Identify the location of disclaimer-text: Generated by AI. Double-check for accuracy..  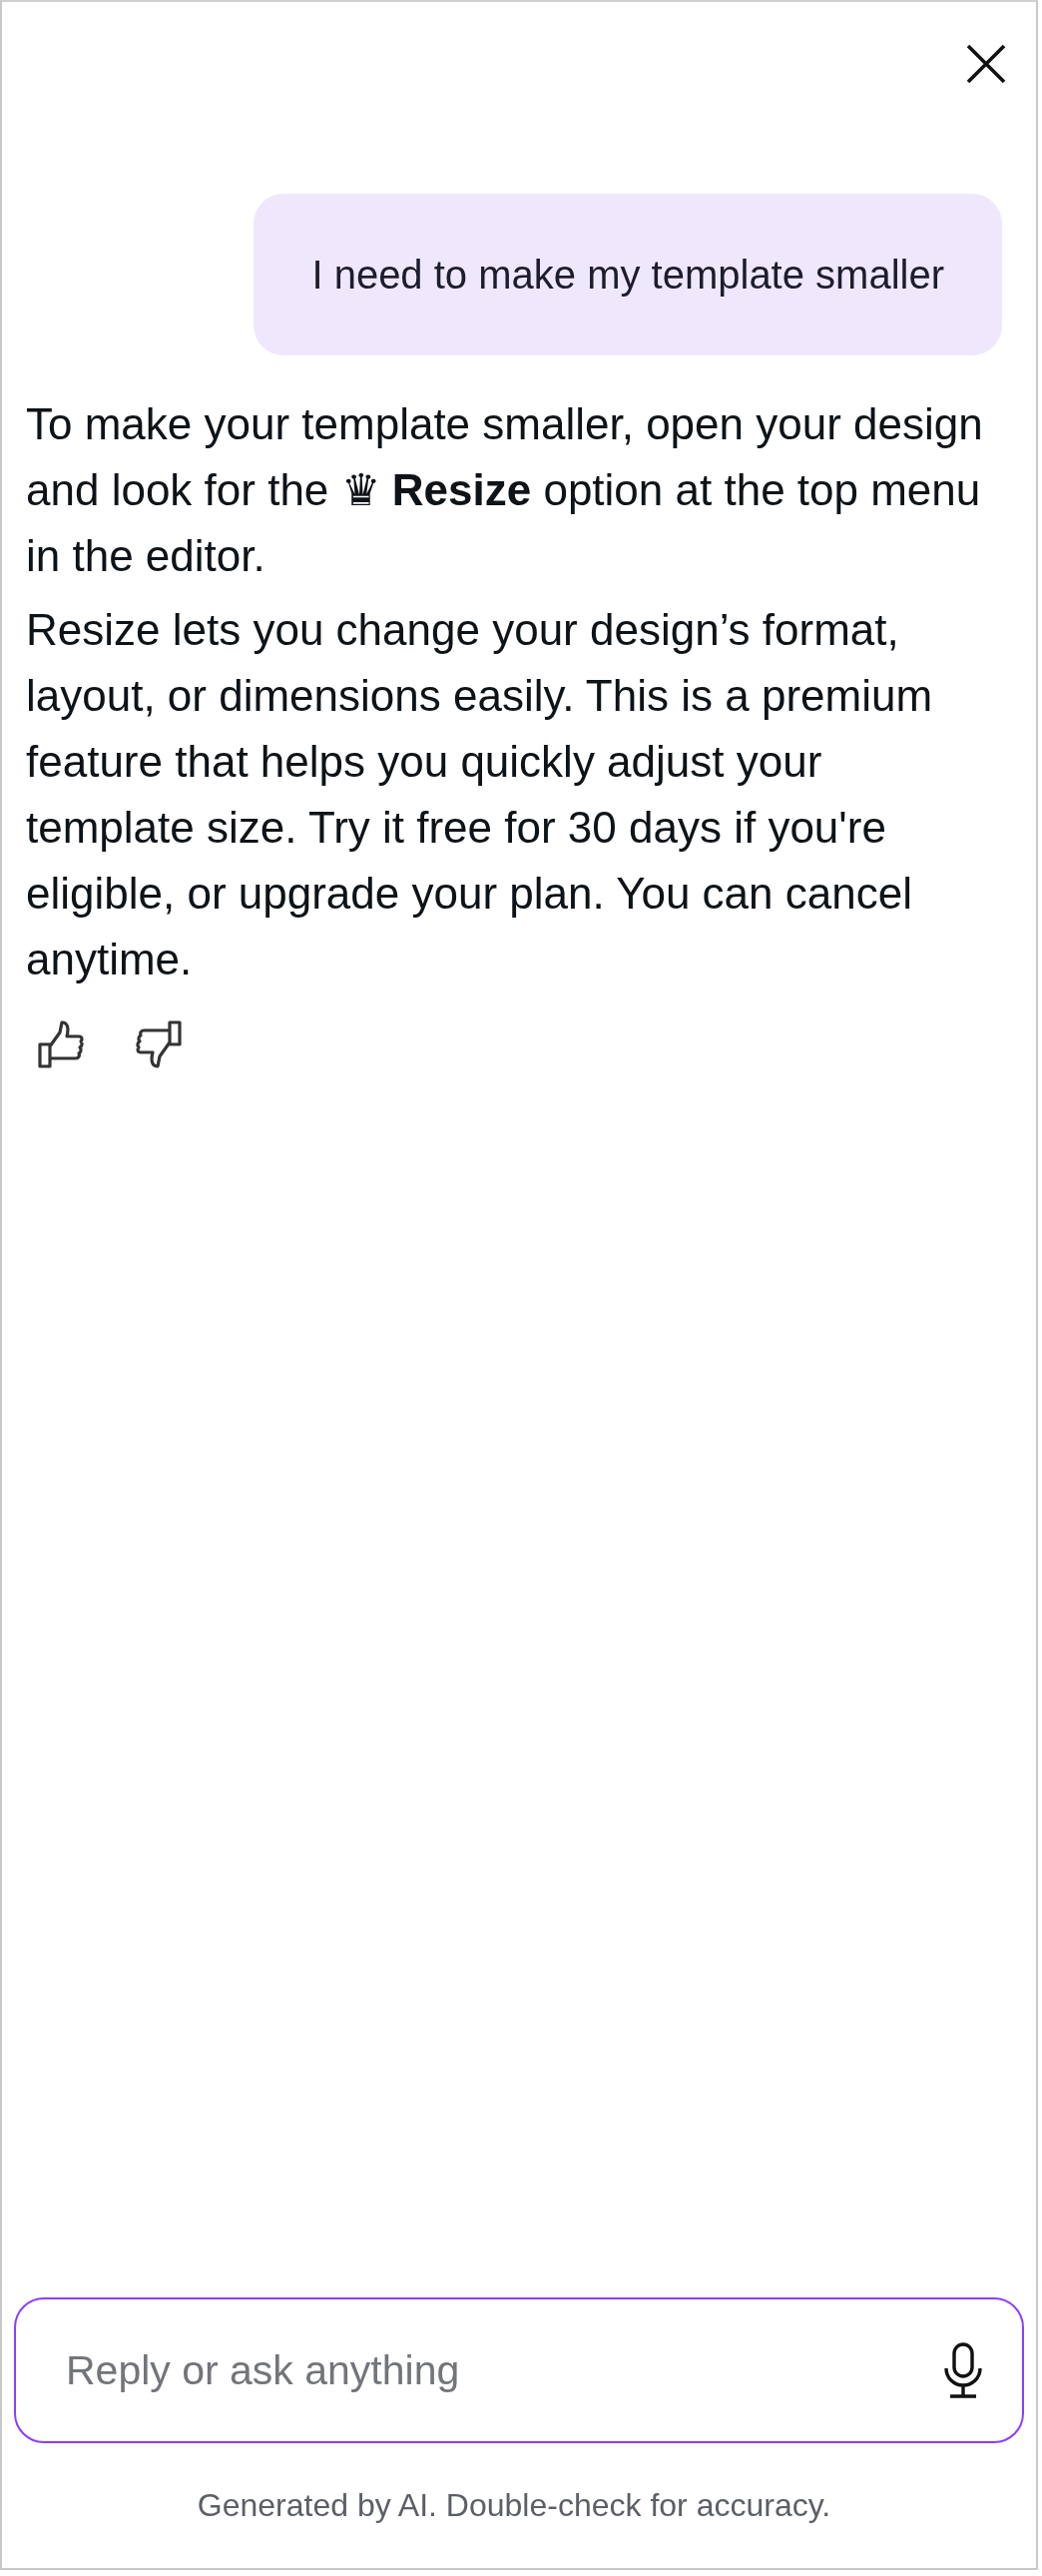
(514, 2505).